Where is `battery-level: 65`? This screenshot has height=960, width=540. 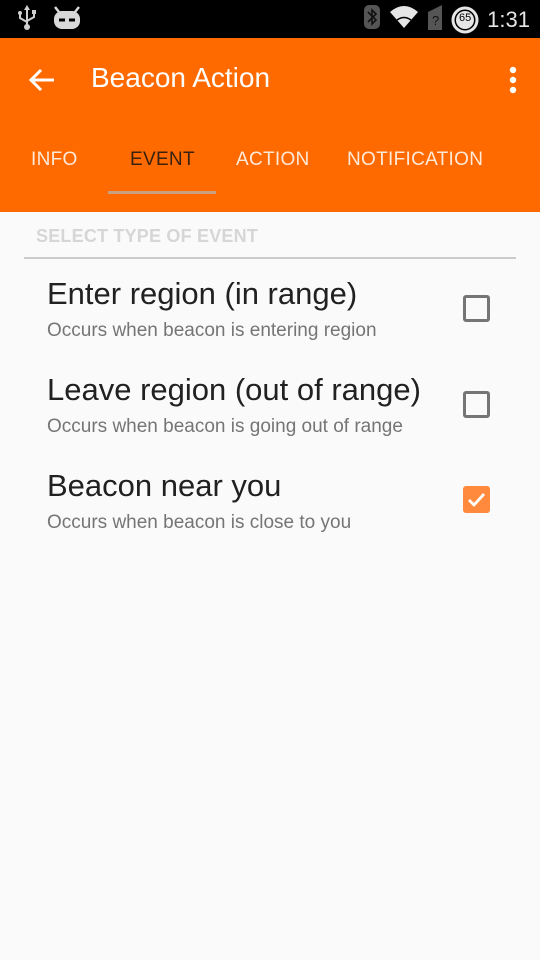 battery-level: 65 is located at coordinates (465, 17).